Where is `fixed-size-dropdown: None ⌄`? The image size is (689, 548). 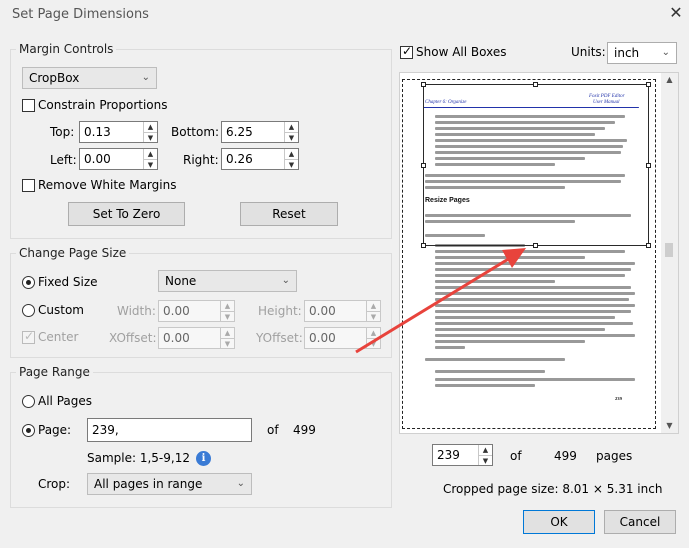
fixed-size-dropdown: None ⌄ is located at coordinates (227, 281).